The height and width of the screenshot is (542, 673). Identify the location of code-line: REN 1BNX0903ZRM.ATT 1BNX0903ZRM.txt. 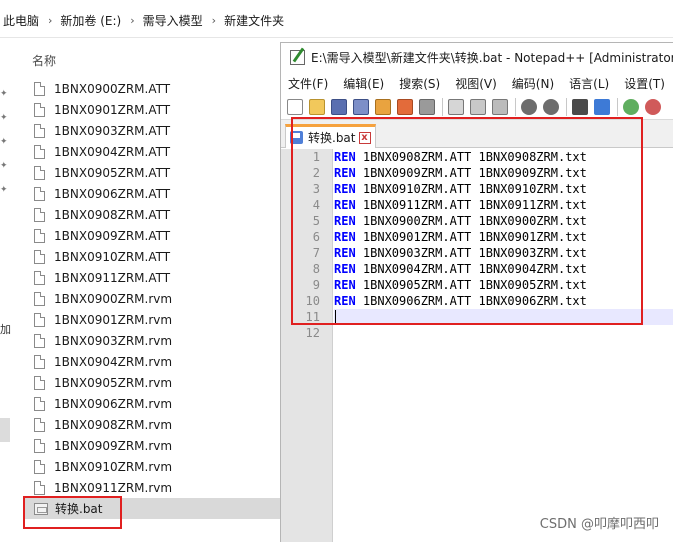
(503, 253).